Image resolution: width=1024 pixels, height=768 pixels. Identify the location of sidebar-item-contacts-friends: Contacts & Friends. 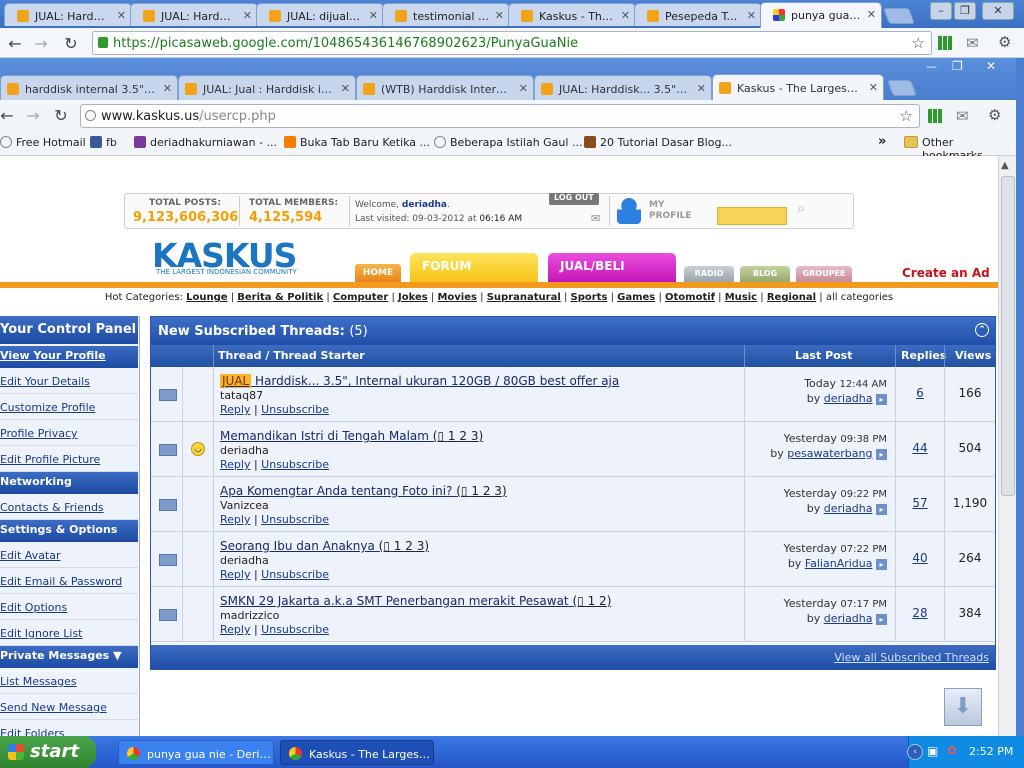
(69, 507).